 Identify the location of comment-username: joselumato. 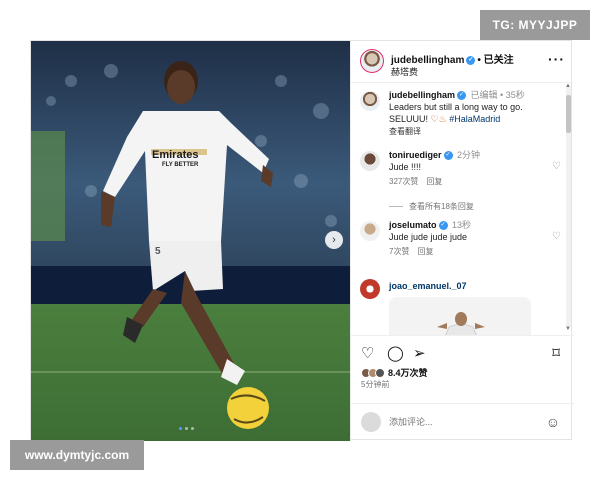
(413, 225).